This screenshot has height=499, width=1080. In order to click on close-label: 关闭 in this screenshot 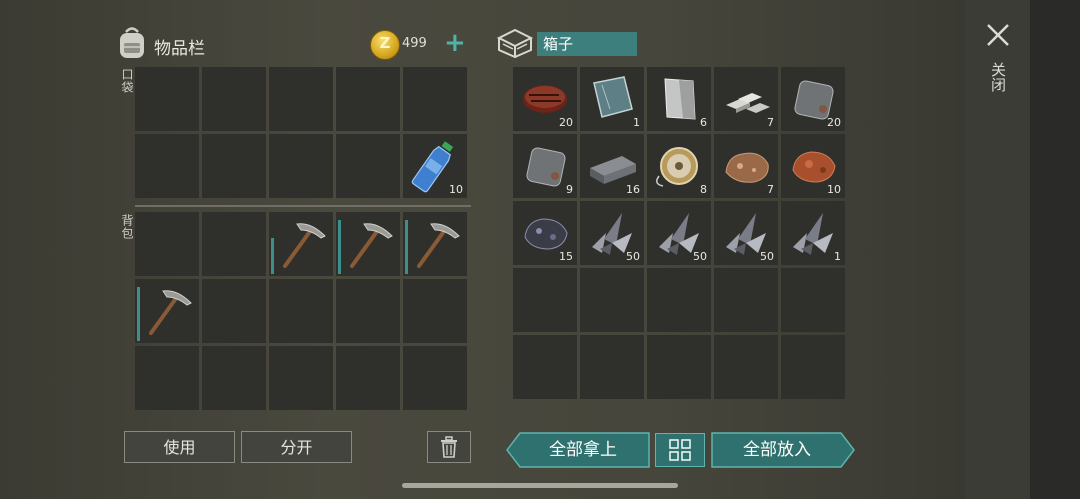, I will do `click(998, 77)`.